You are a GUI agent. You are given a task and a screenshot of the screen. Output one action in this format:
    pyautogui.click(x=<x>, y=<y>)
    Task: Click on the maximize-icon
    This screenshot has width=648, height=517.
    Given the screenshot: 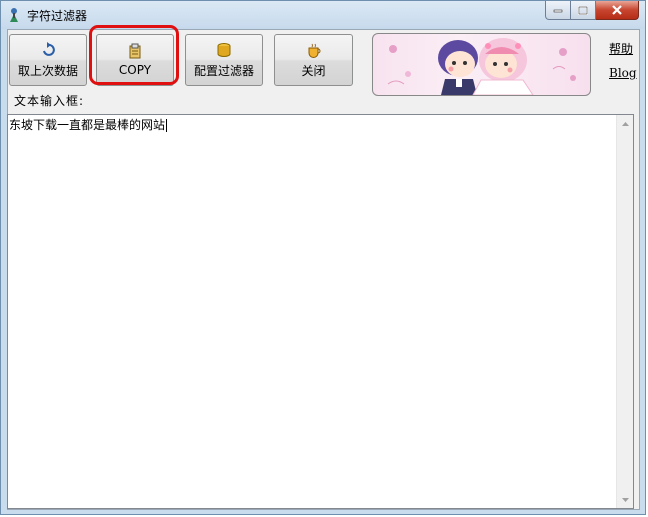 What is the action you would take?
    pyautogui.click(x=583, y=10)
    